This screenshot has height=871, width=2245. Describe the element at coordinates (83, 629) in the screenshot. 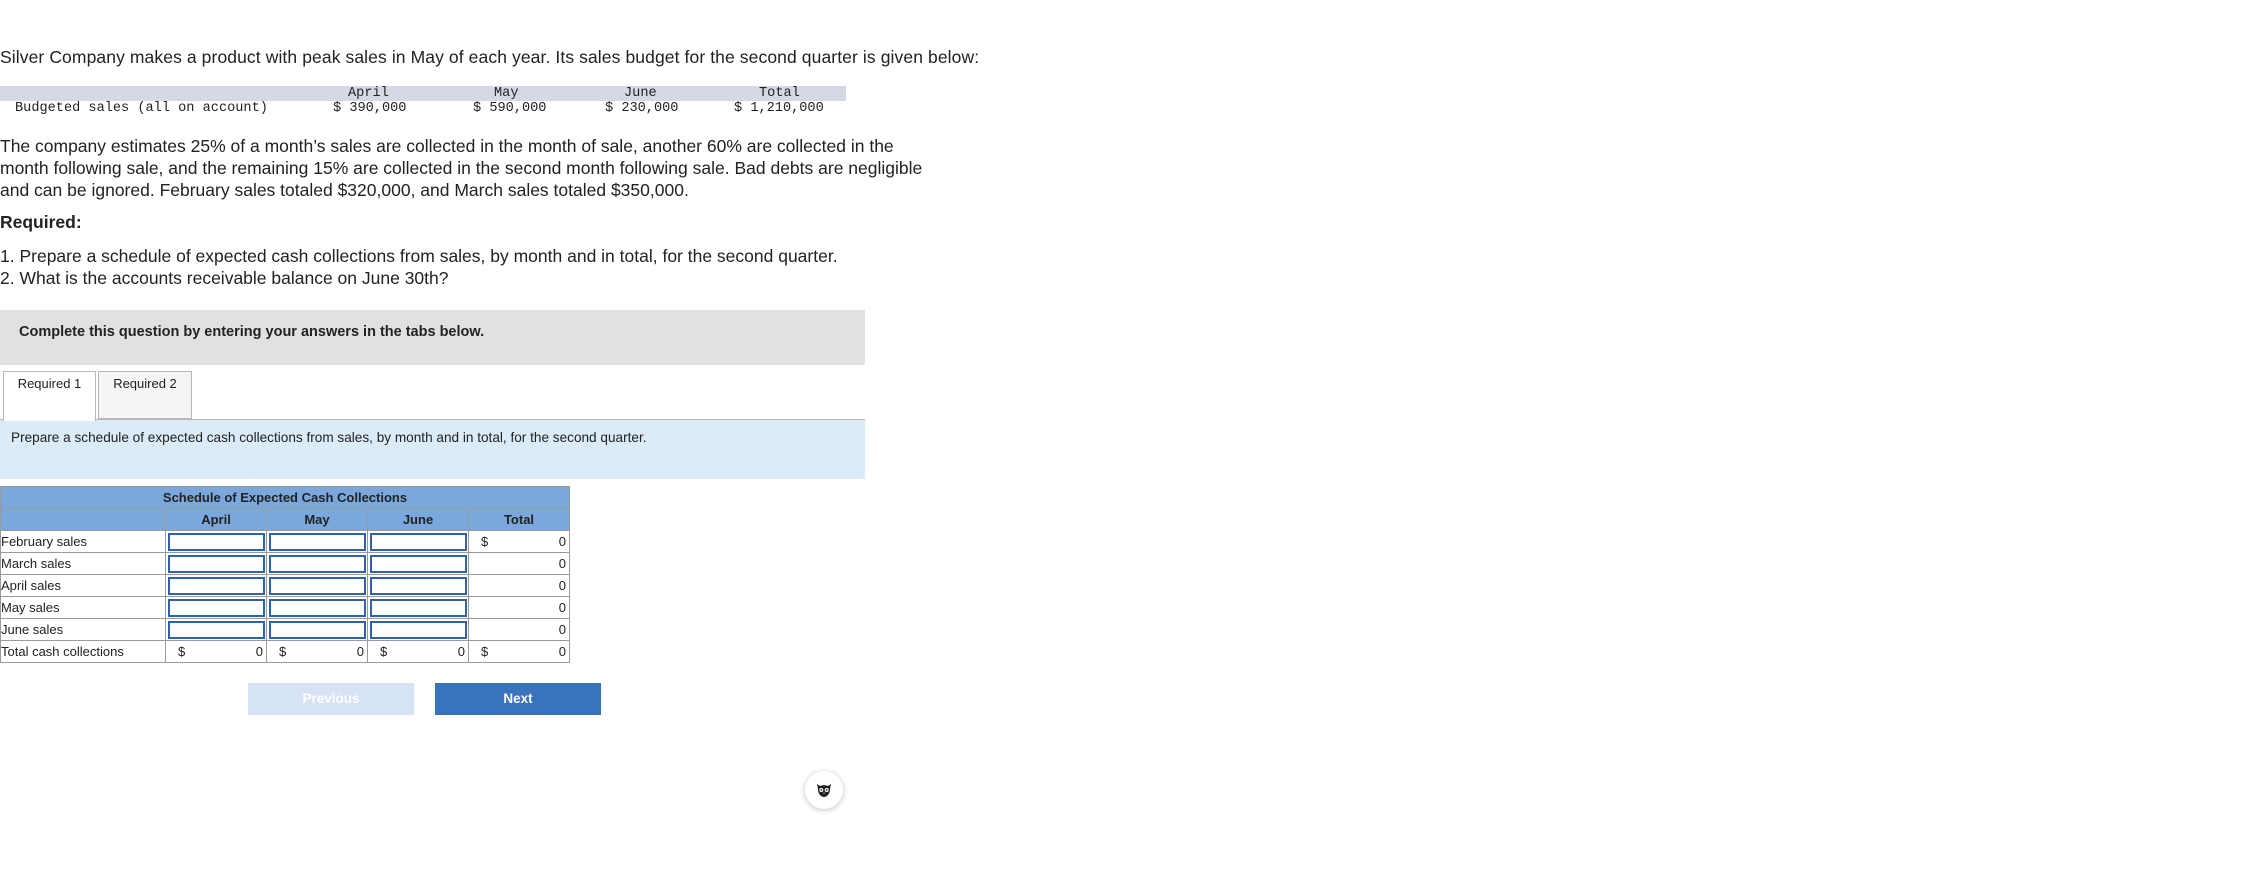

I see `row-label: June sales` at that location.